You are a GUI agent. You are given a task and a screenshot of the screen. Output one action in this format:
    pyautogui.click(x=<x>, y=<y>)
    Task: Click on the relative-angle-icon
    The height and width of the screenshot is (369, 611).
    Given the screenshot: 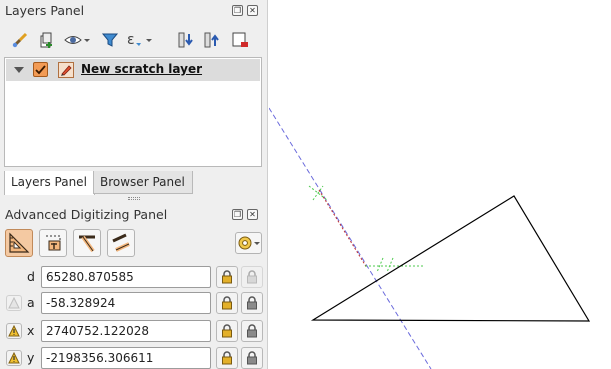 What is the action you would take?
    pyautogui.click(x=14, y=303)
    